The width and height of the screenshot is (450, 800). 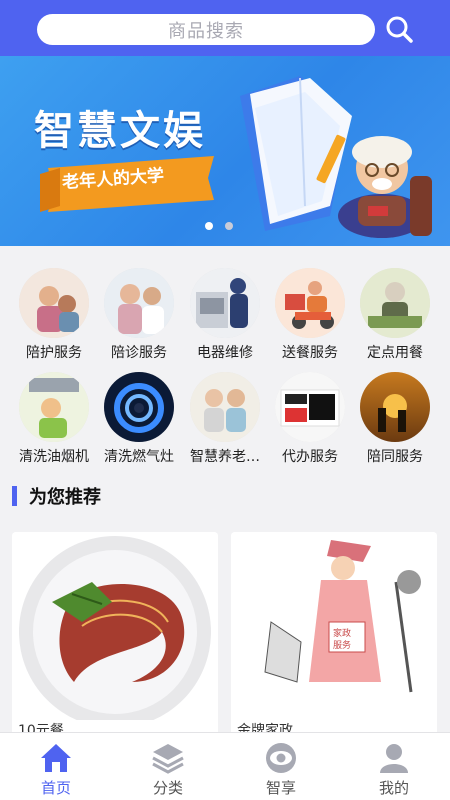 I want to click on elderly-photo, so click(x=225, y=407).